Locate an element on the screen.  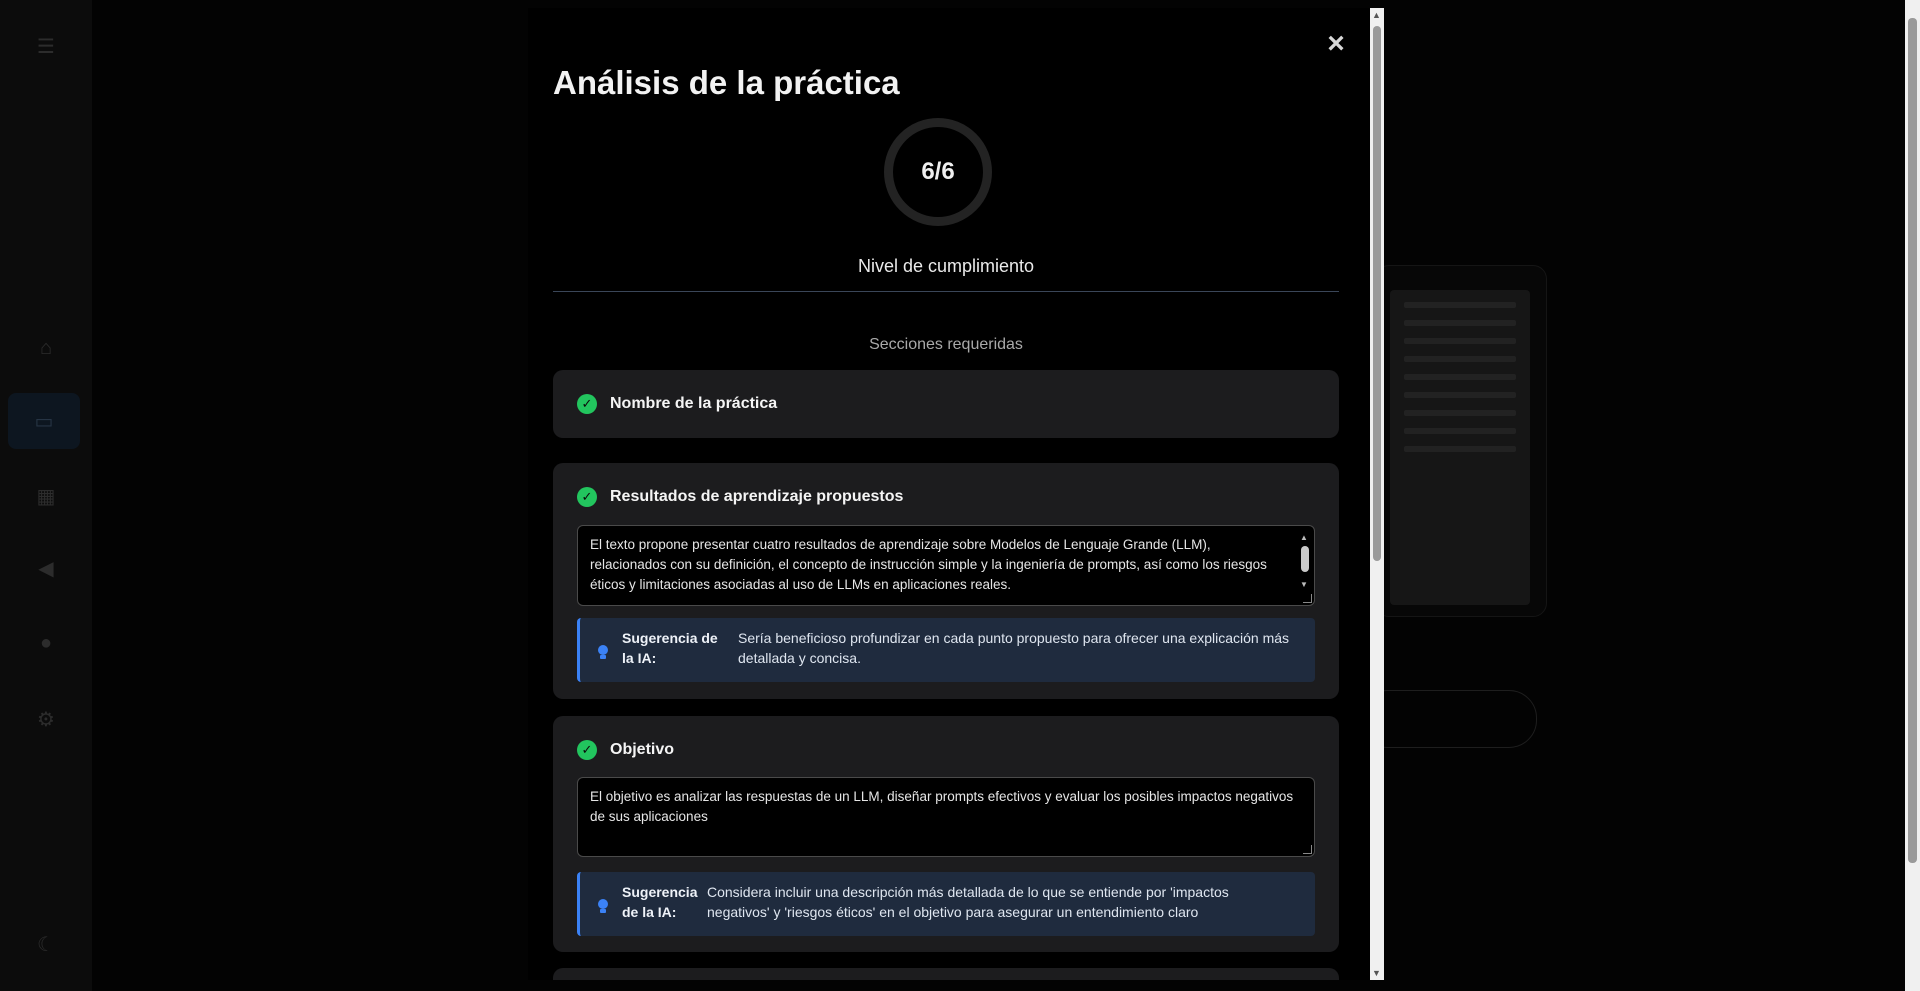
section-header: ✓ Nombre de la práctica is located at coordinates (677, 404).